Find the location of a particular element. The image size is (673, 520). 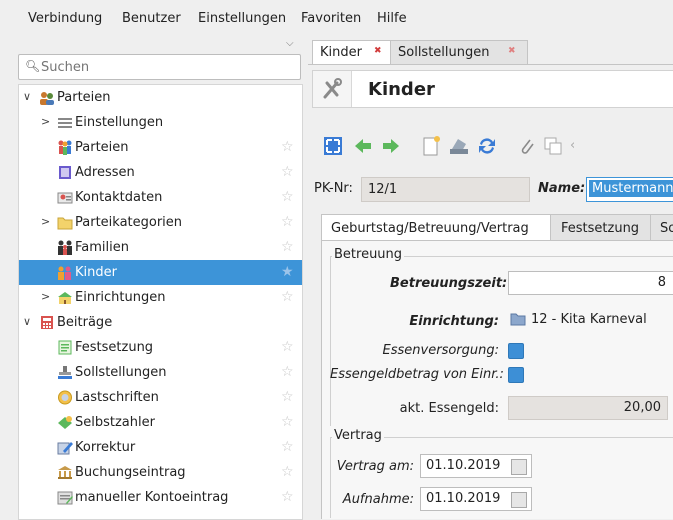

tree-item-label: Einrichtungen is located at coordinates (120, 297).